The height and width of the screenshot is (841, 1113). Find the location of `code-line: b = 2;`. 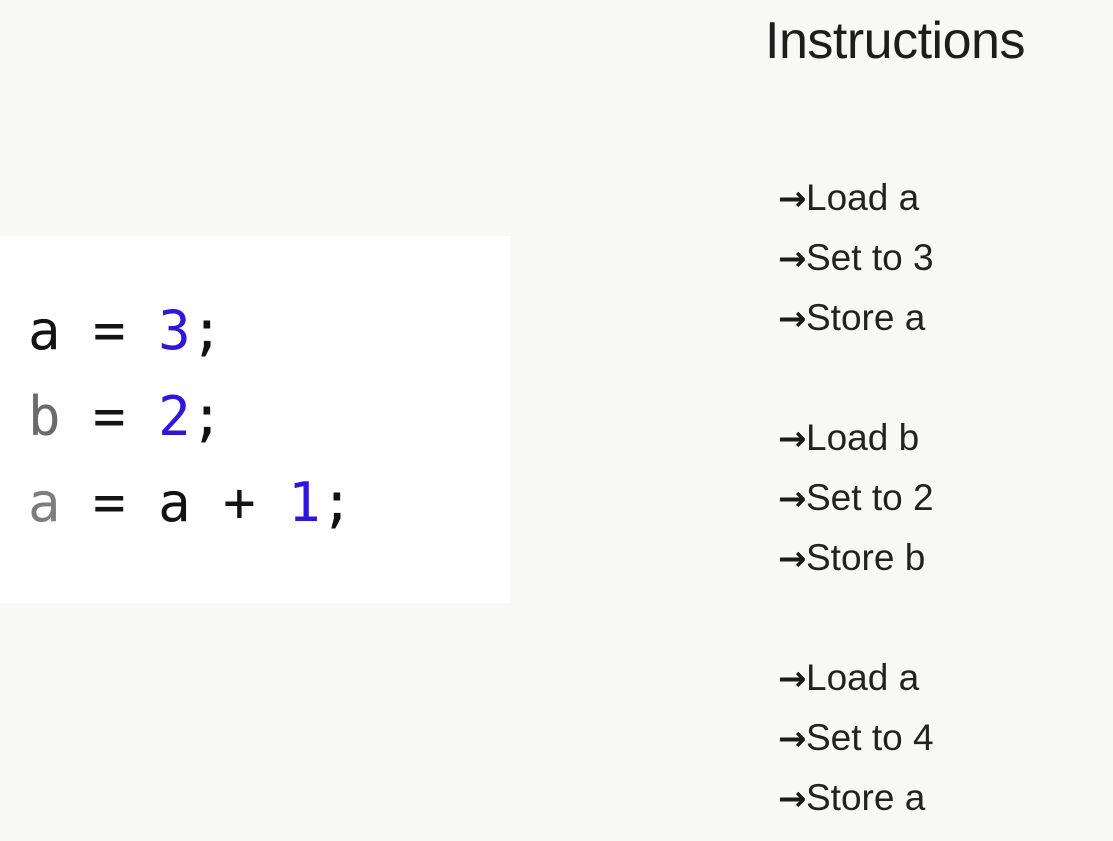

code-line: b = 2; is located at coordinates (269, 417).